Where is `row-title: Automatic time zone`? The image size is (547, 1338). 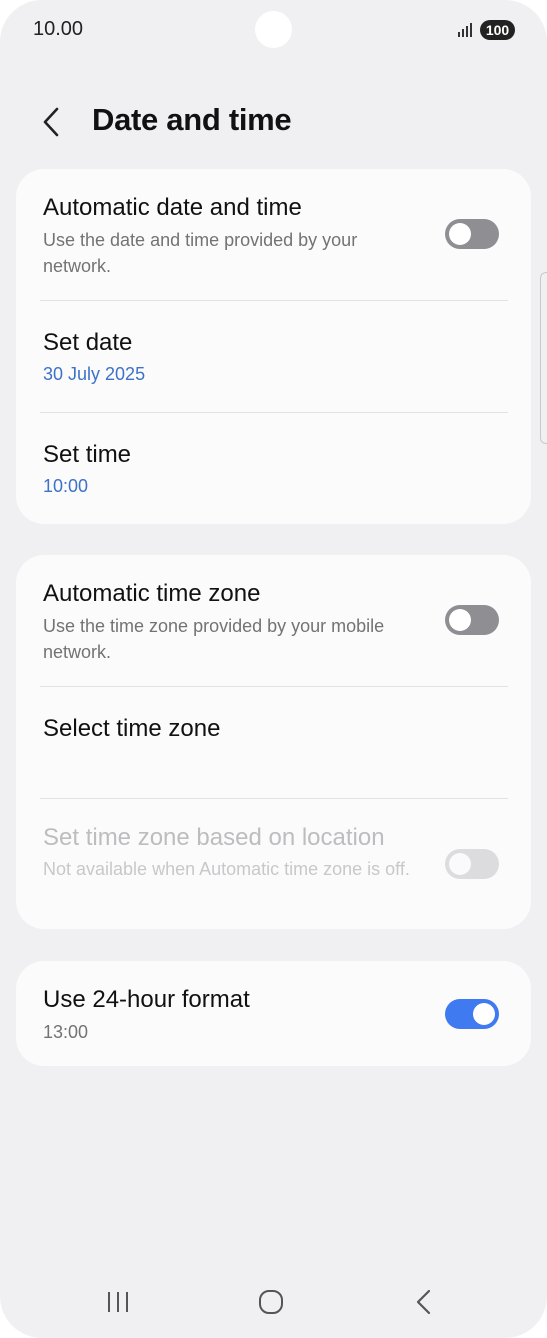 row-title: Automatic time zone is located at coordinates (152, 593).